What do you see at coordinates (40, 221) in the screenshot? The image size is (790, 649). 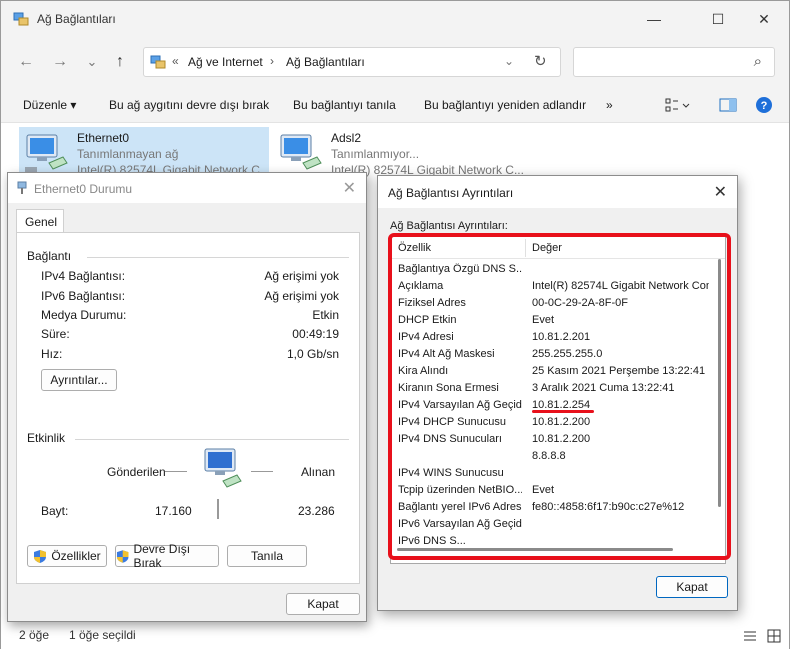 I see `tab-general: Genel` at bounding box center [40, 221].